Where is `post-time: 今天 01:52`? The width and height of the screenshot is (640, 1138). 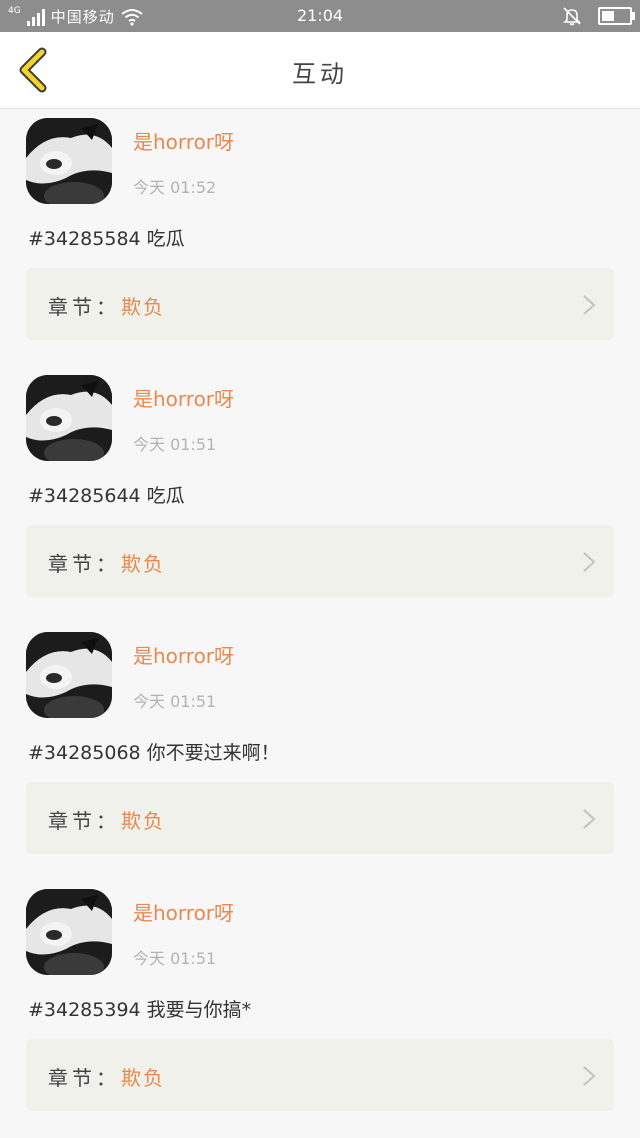 post-time: 今天 01:52 is located at coordinates (175, 187).